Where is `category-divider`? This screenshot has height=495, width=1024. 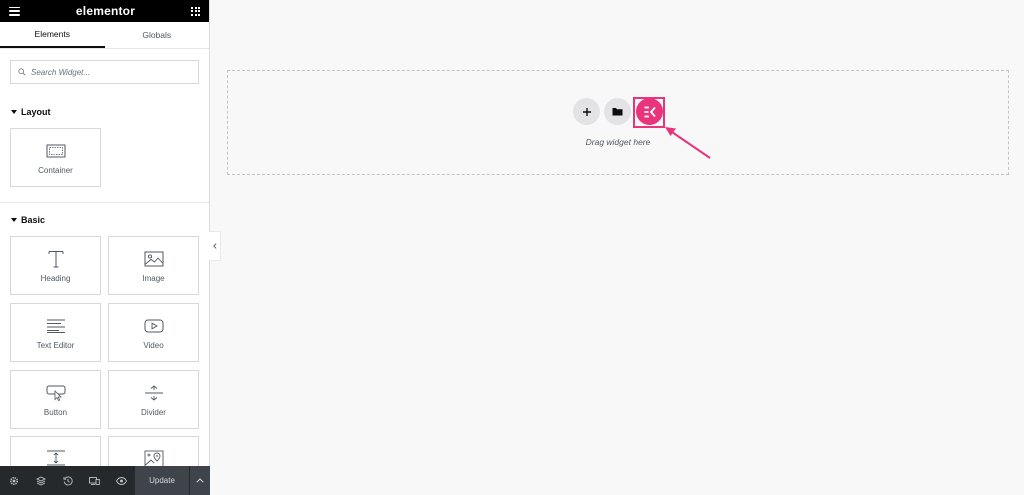 category-divider is located at coordinates (104, 202).